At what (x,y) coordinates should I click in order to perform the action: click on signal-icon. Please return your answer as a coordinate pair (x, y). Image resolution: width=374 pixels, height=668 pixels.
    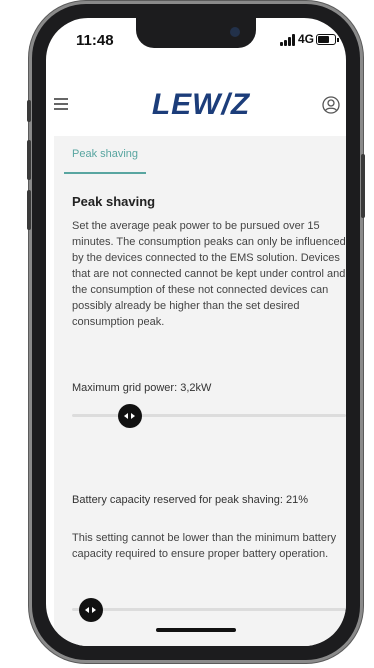
    Looking at the image, I should click on (288, 40).